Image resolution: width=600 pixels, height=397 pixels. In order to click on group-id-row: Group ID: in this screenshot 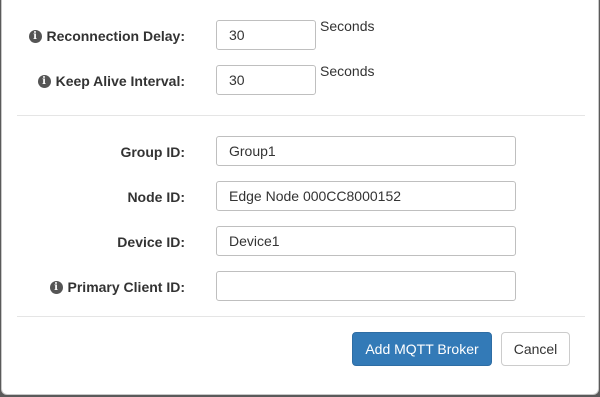, I will do `click(300, 152)`.